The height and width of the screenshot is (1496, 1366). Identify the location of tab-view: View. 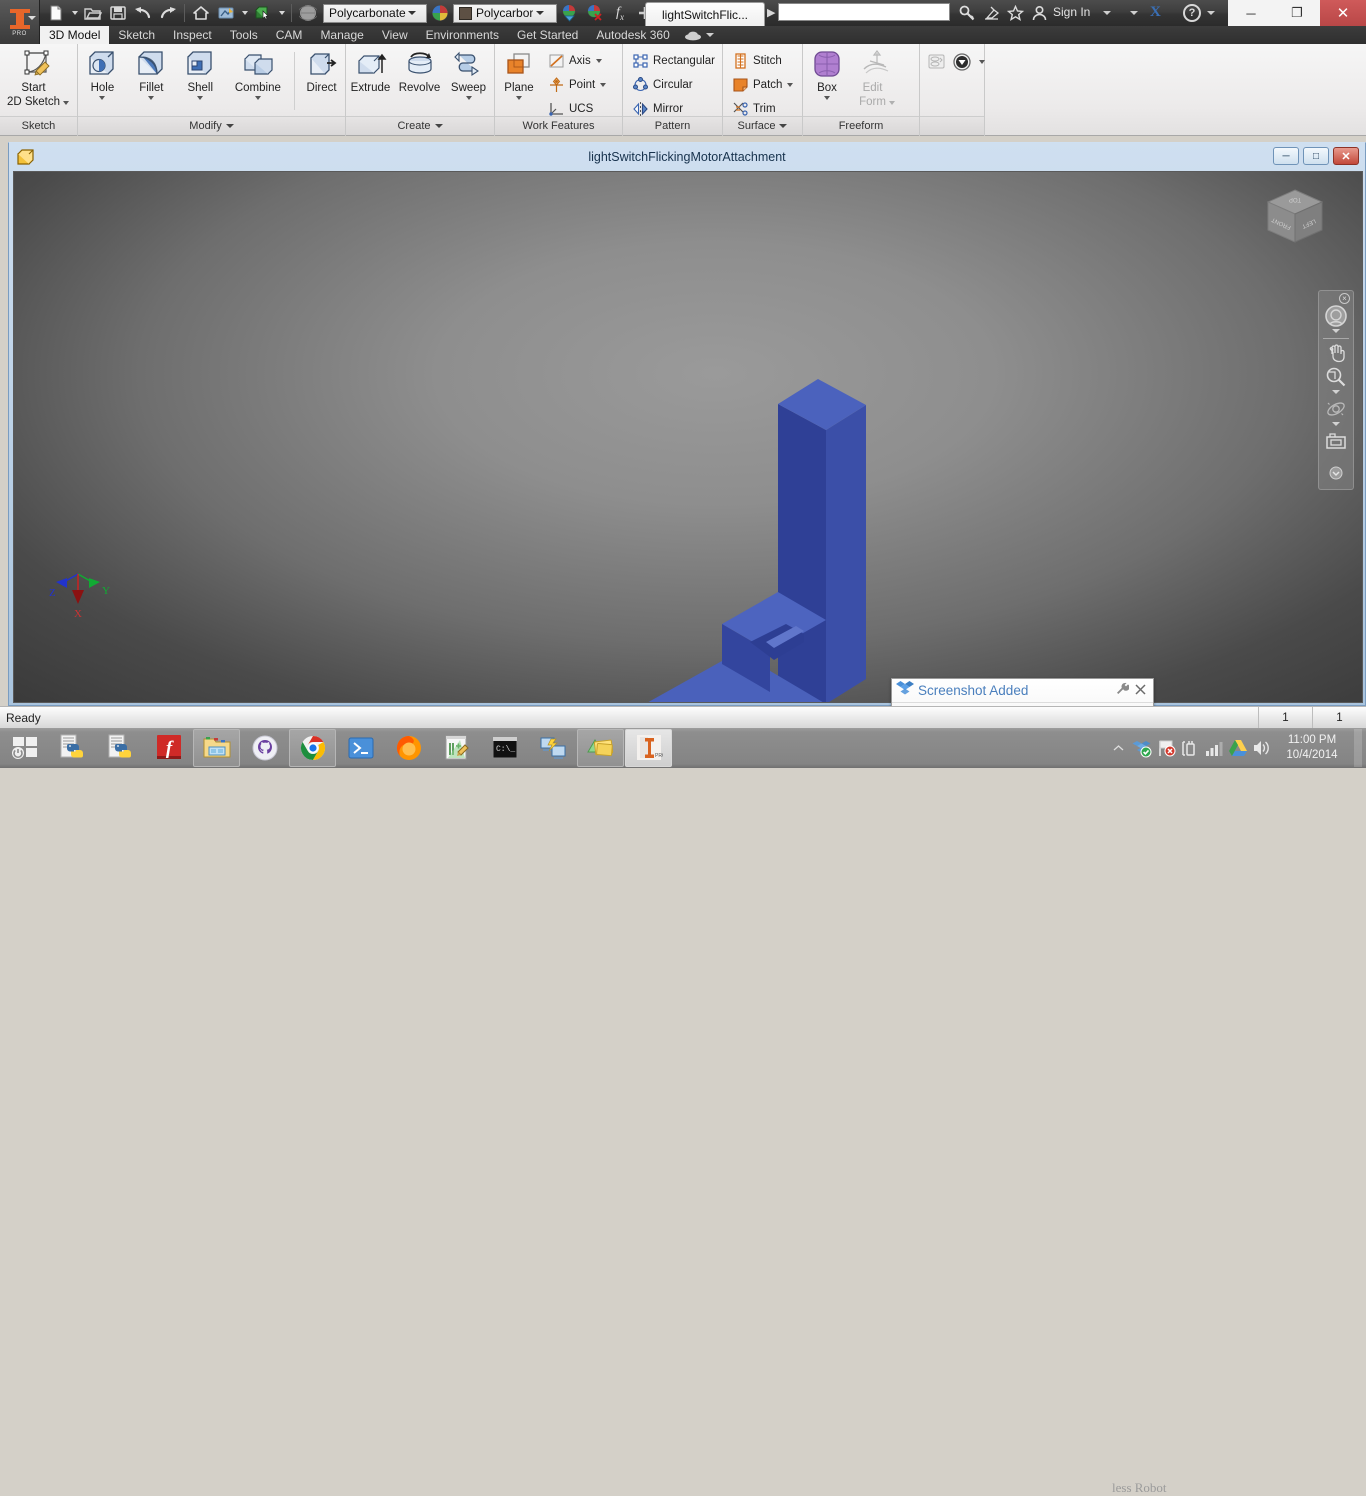
(395, 35).